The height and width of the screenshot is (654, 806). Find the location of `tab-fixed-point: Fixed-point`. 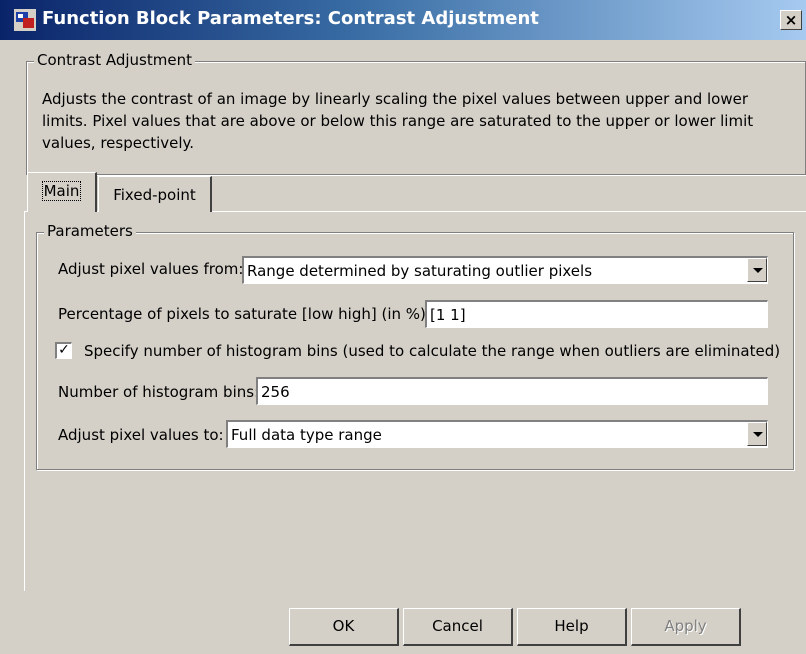

tab-fixed-point: Fixed-point is located at coordinates (155, 194).